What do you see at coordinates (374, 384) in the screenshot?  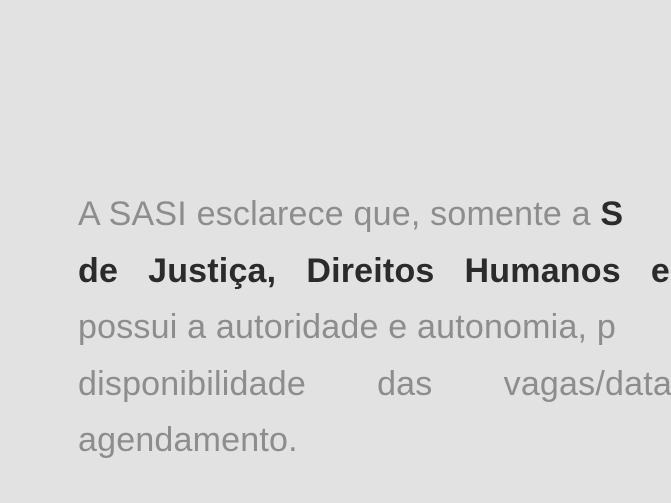 I see `notice-line-4: disponibilidade das vagas/data` at bounding box center [374, 384].